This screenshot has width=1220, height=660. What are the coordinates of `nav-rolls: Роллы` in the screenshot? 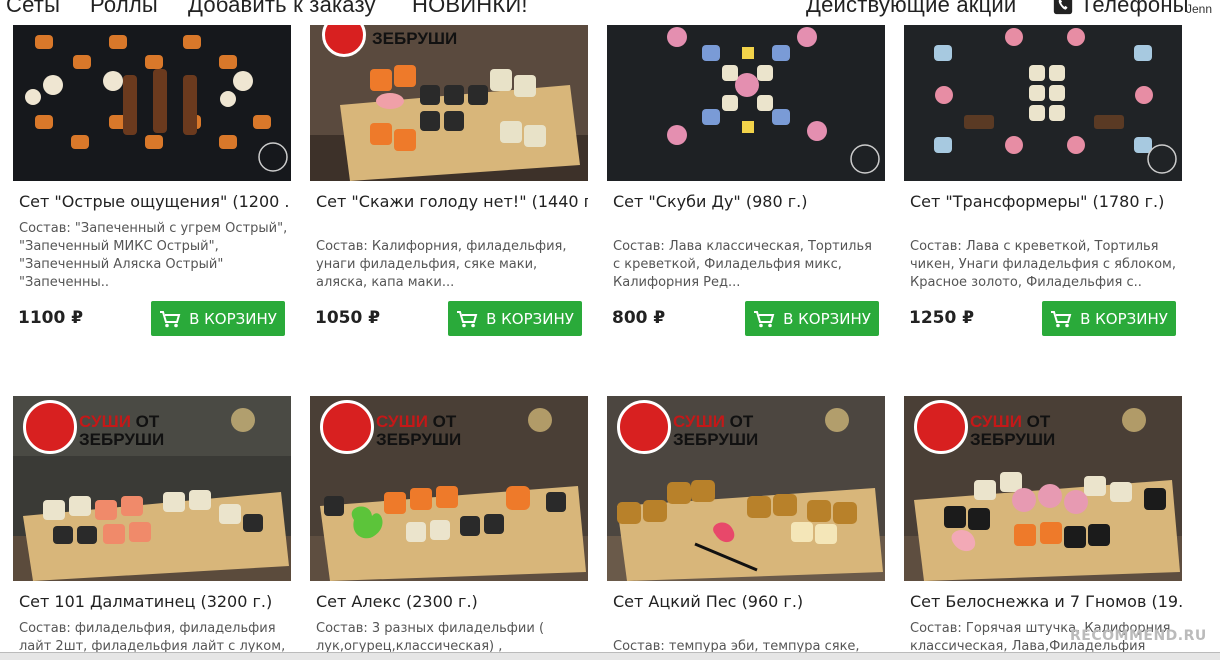 It's located at (124, 9).